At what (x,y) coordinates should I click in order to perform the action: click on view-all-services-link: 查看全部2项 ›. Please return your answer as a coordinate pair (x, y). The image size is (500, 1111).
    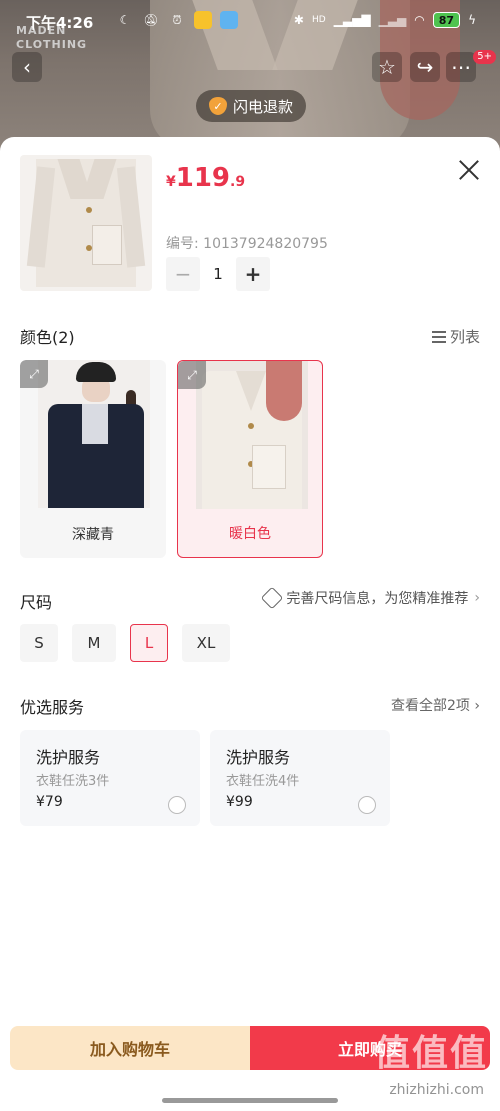
    Looking at the image, I should click on (435, 705).